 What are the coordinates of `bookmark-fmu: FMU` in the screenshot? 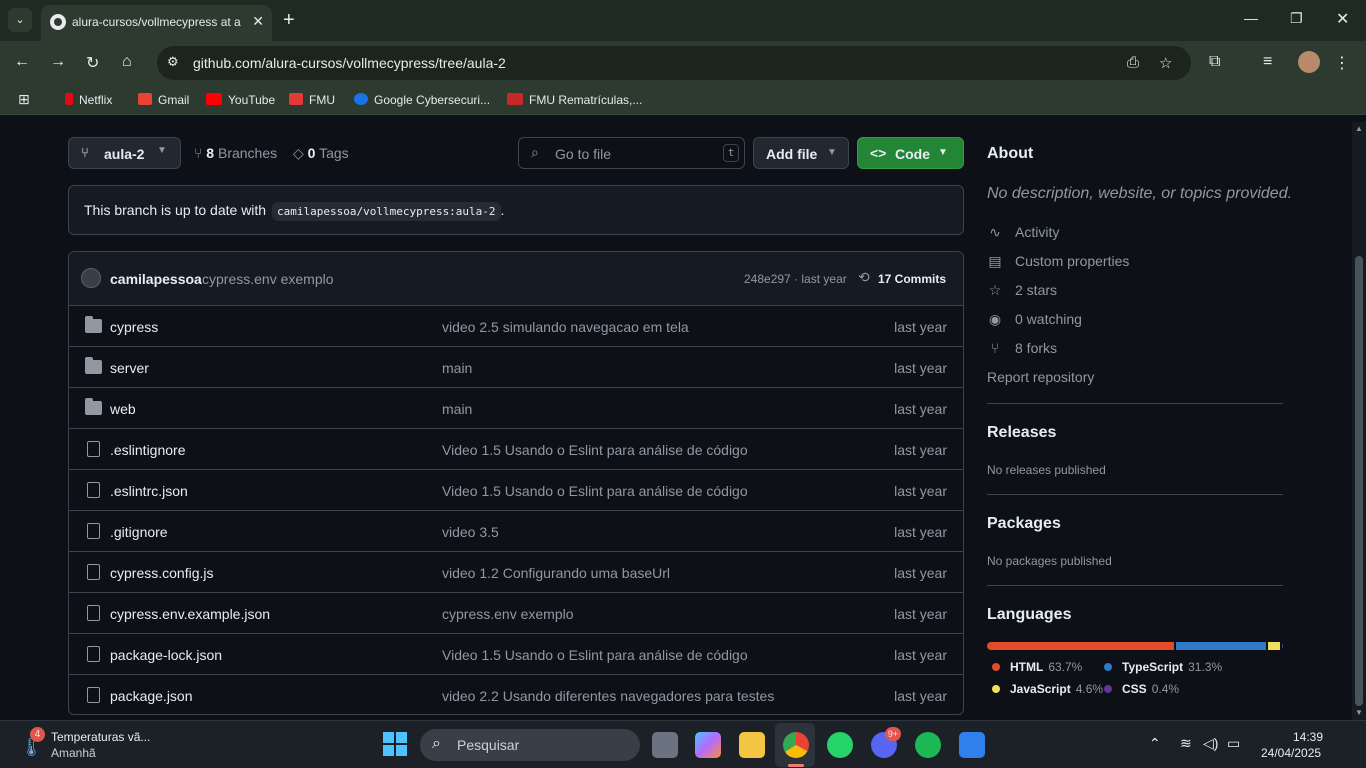 It's located at (312, 100).